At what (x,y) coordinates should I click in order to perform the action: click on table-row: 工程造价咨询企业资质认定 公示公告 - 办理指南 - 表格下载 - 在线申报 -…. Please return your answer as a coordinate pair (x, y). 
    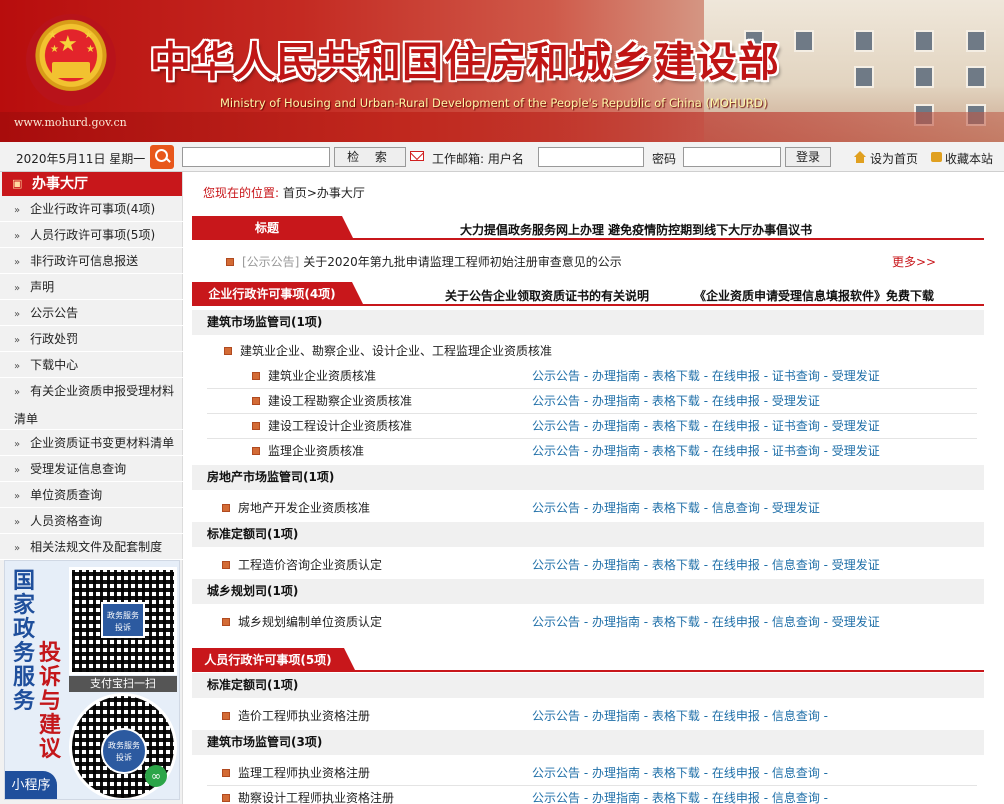
    Looking at the image, I should click on (592, 565).